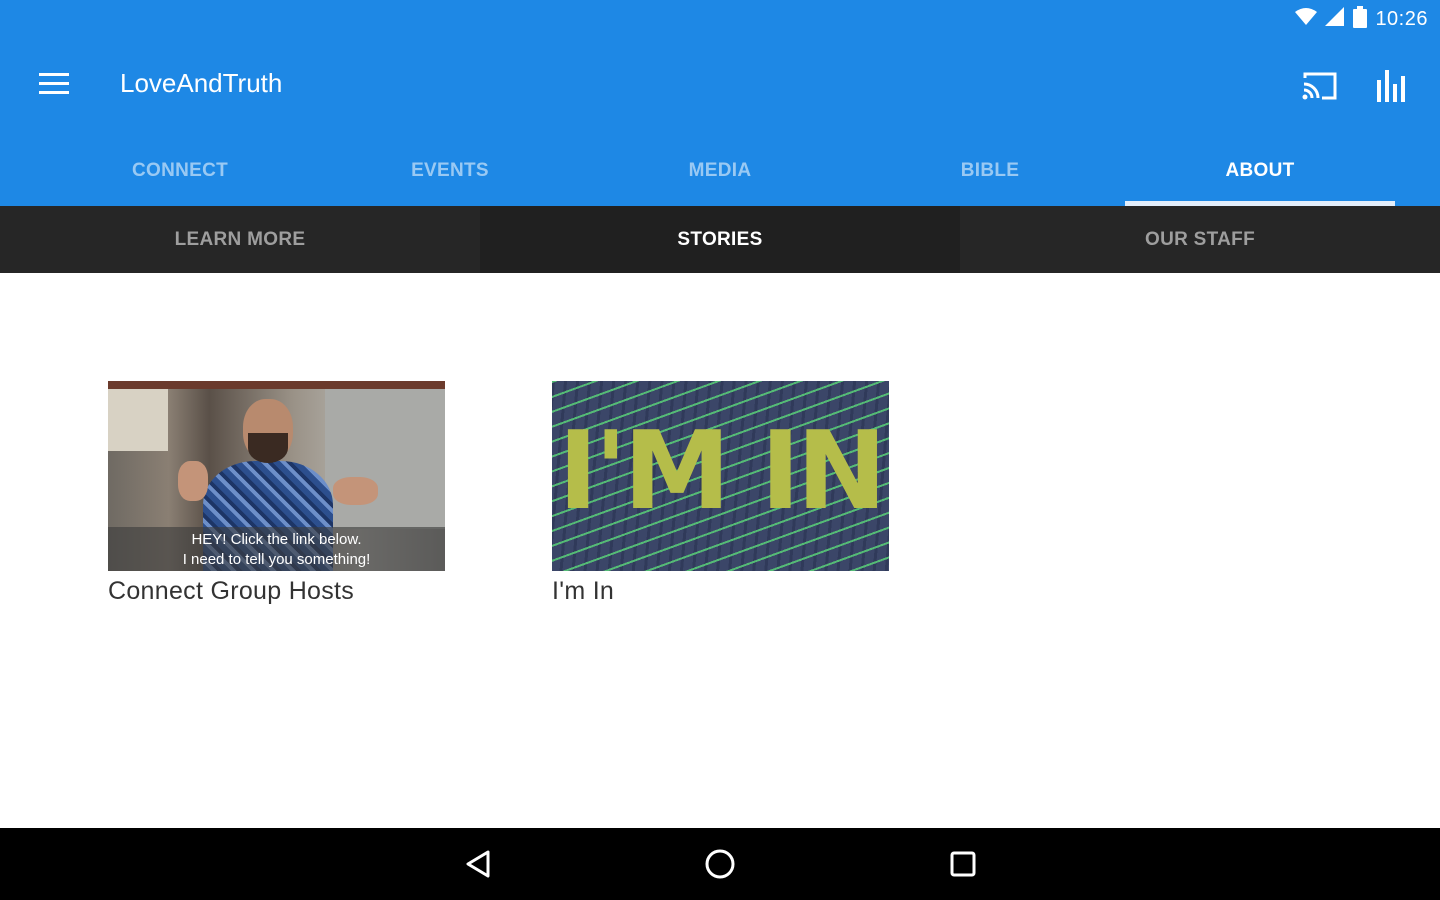  What do you see at coordinates (276, 591) in the screenshot?
I see `story-title: Connect Group Hosts` at bounding box center [276, 591].